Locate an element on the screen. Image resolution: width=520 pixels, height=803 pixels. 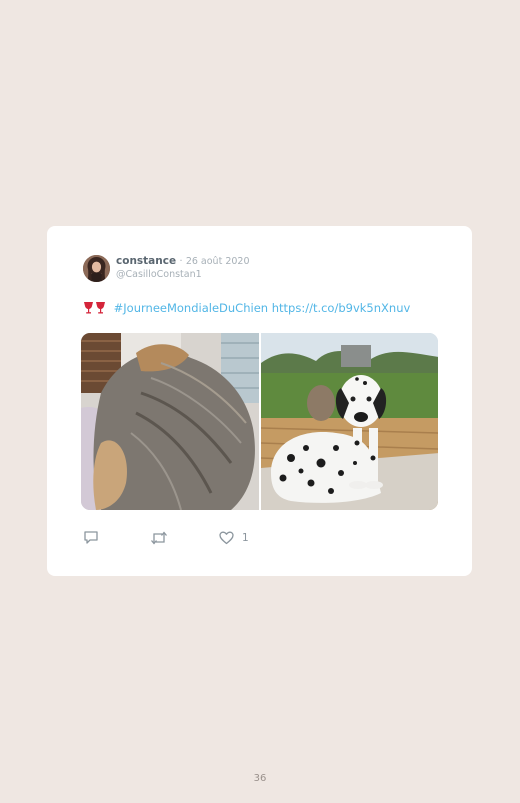
reply-button is located at coordinates (91, 539).